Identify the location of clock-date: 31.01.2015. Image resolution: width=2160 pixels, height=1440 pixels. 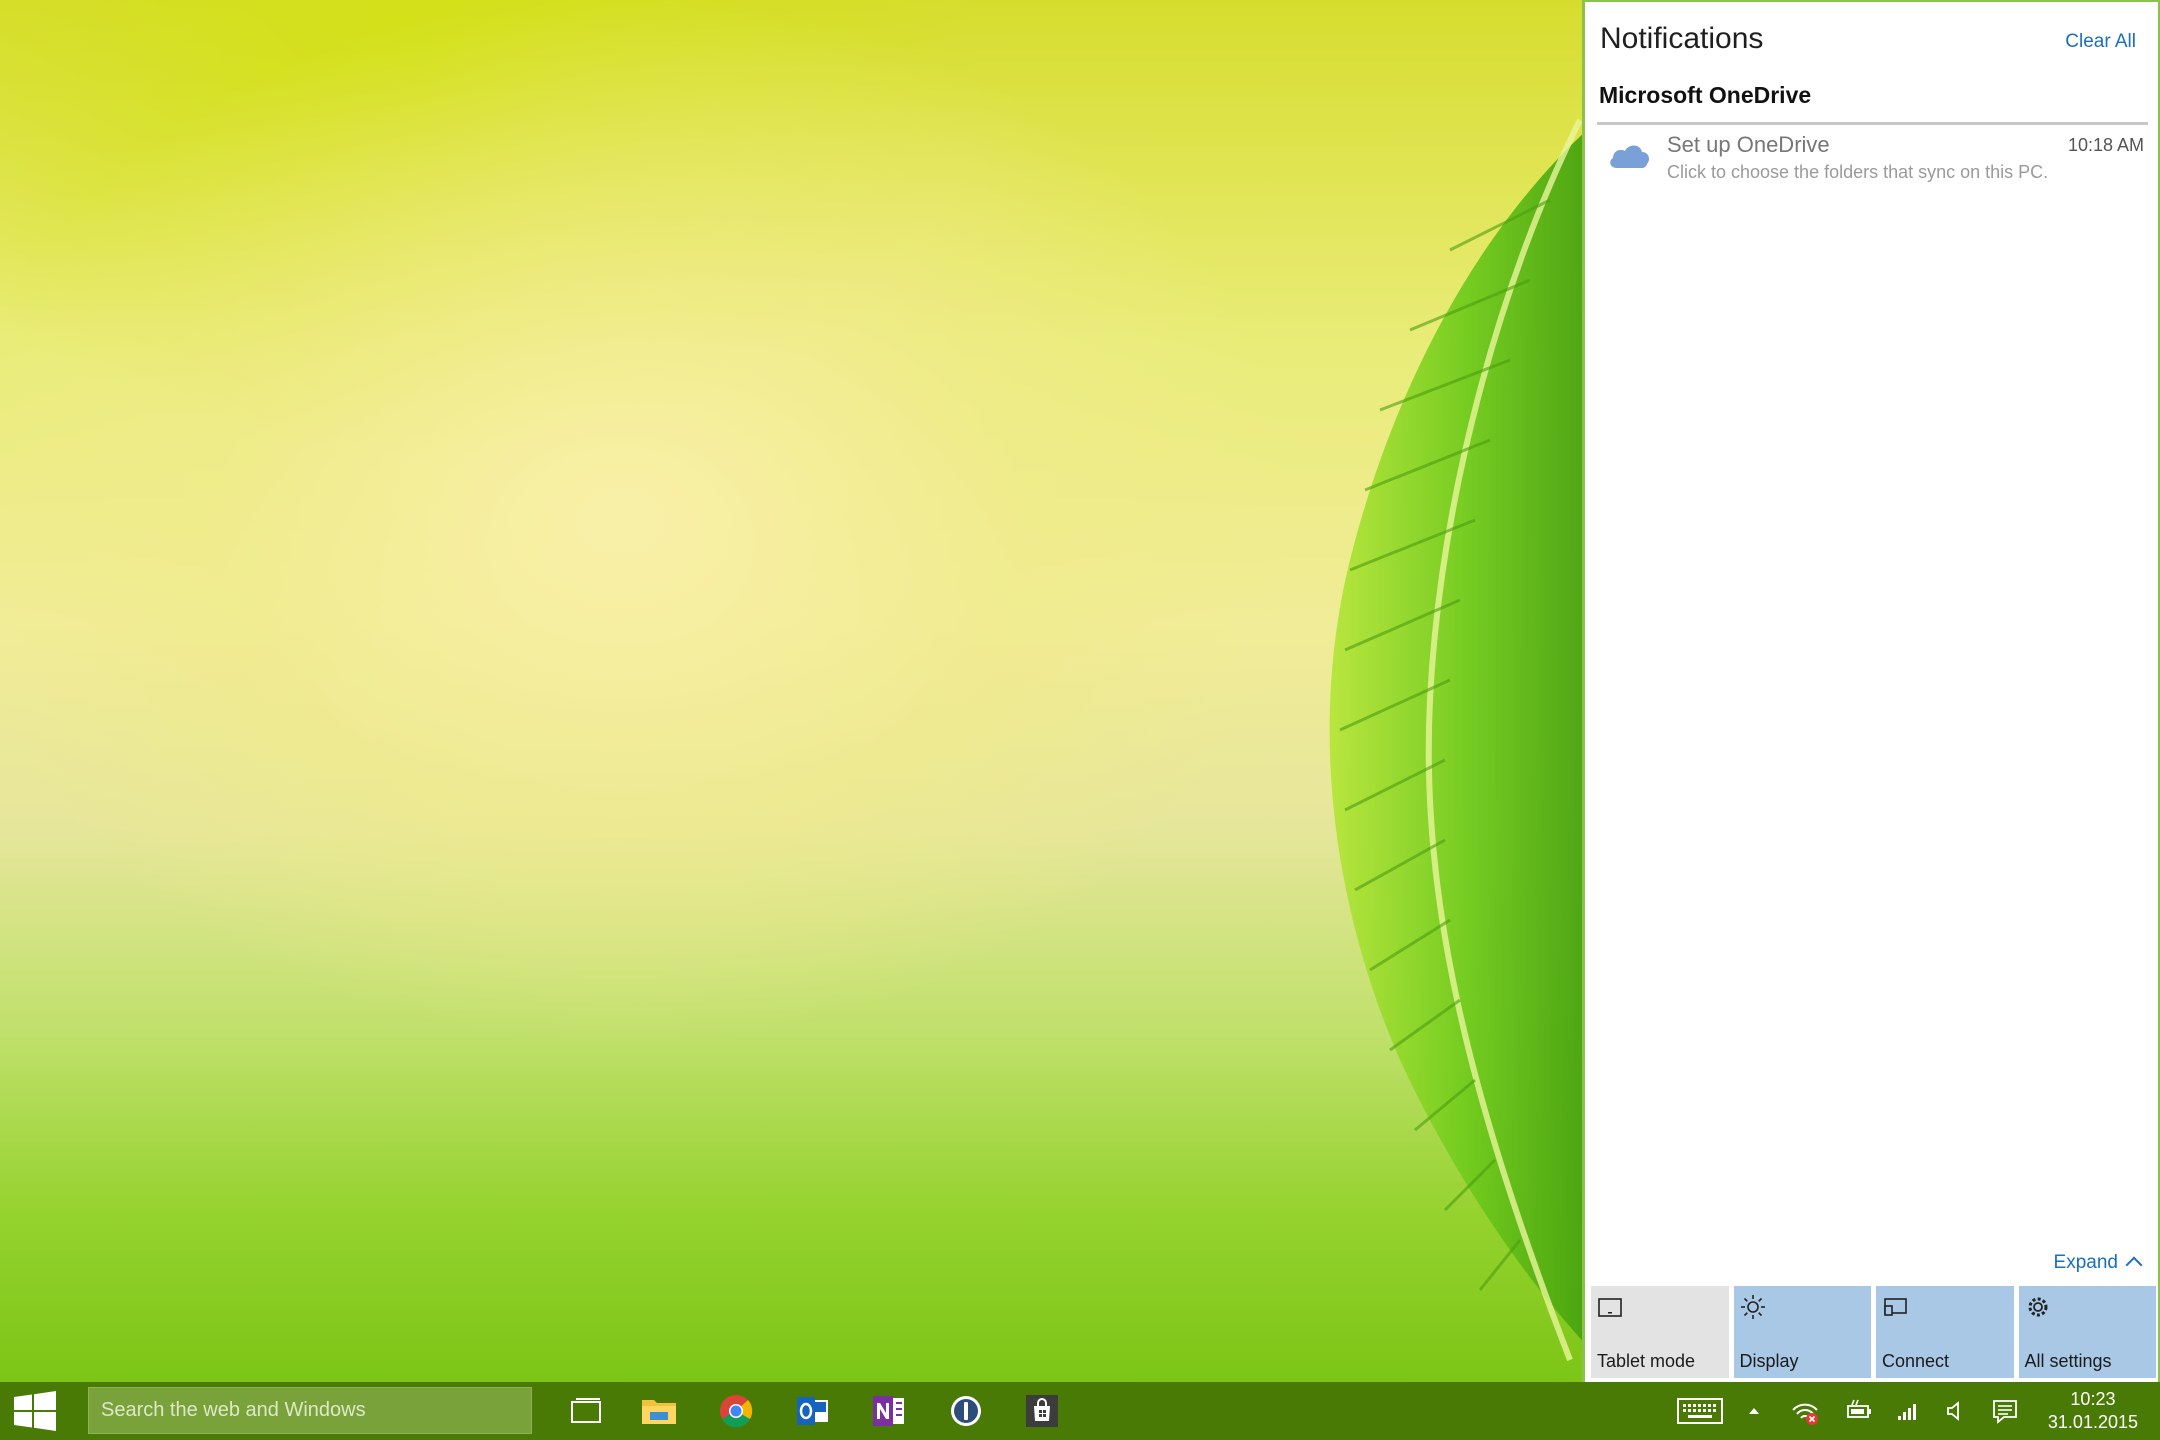
(2092, 1422).